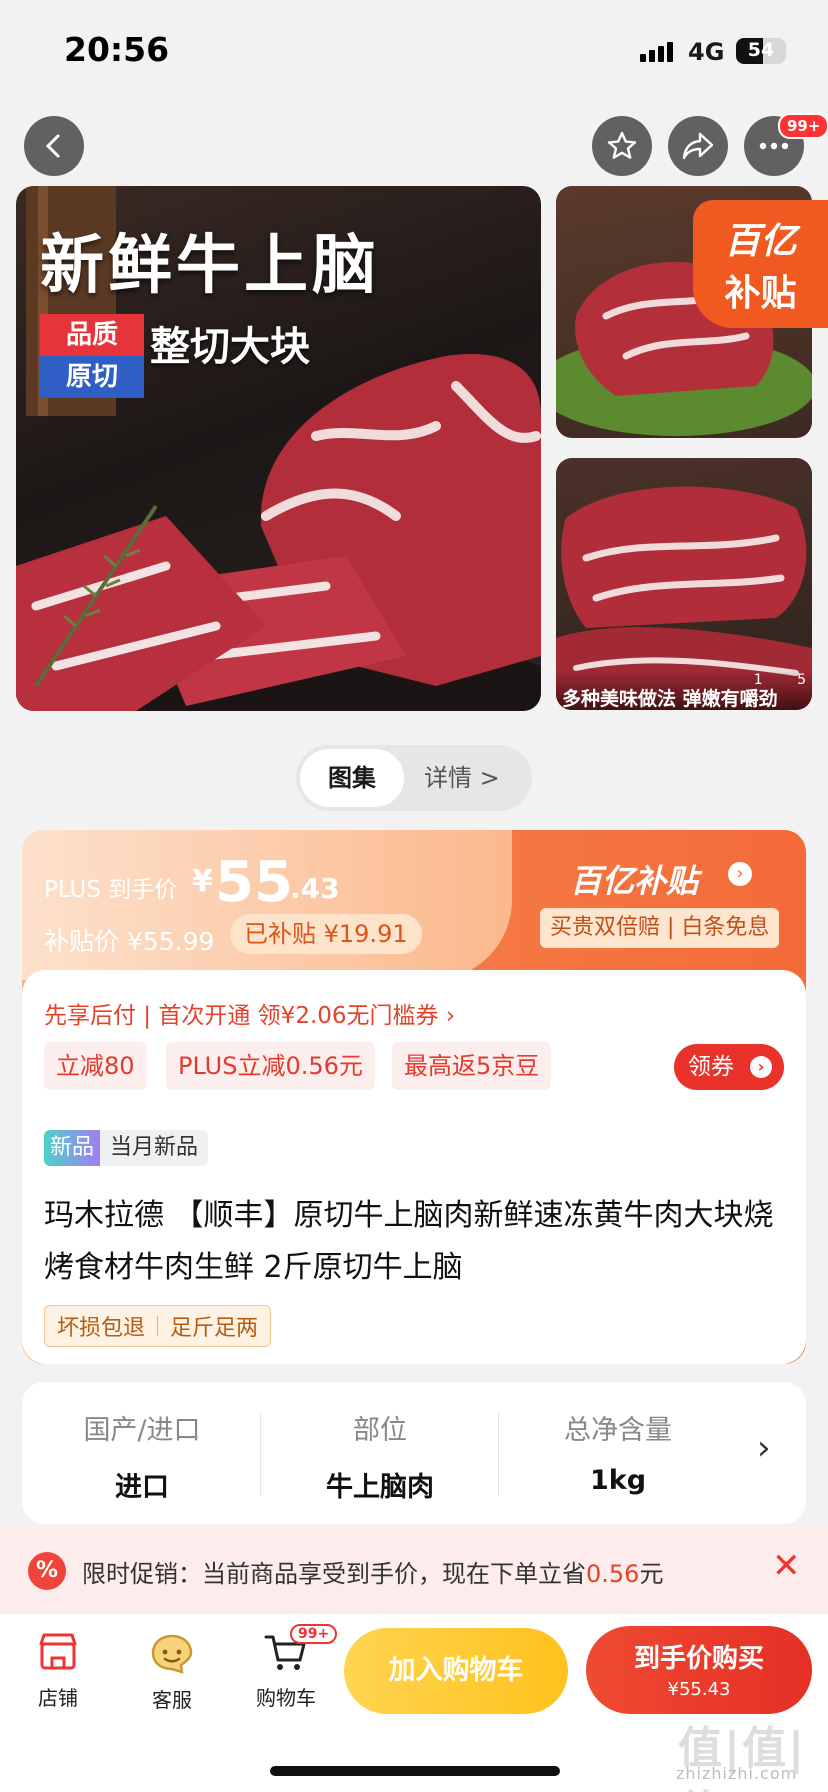 The image size is (828, 1792). I want to click on buy-now-button: 到手价购买 ¥55.43, so click(699, 1670).